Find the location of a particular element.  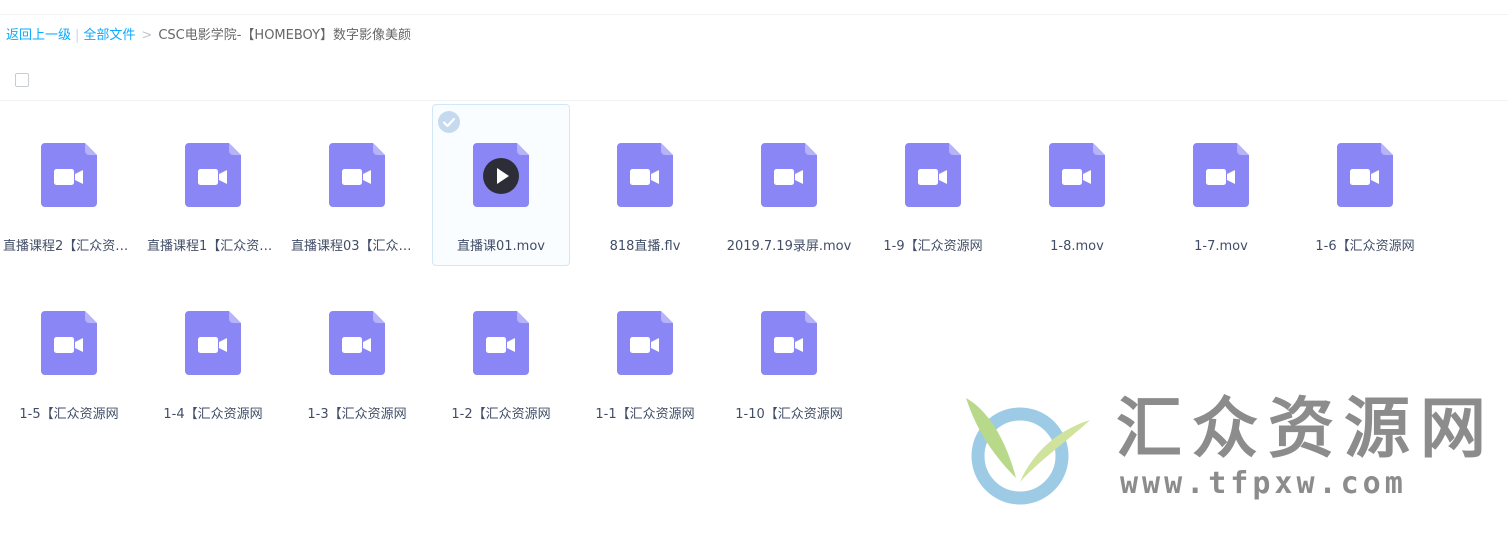

file-item: 818直播.flv is located at coordinates (645, 185).